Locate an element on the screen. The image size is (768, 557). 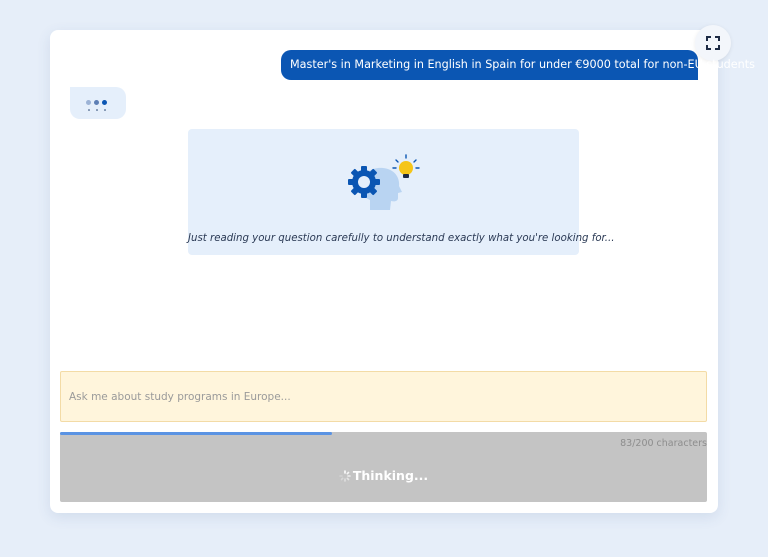
progress-bar is located at coordinates (383, 433).